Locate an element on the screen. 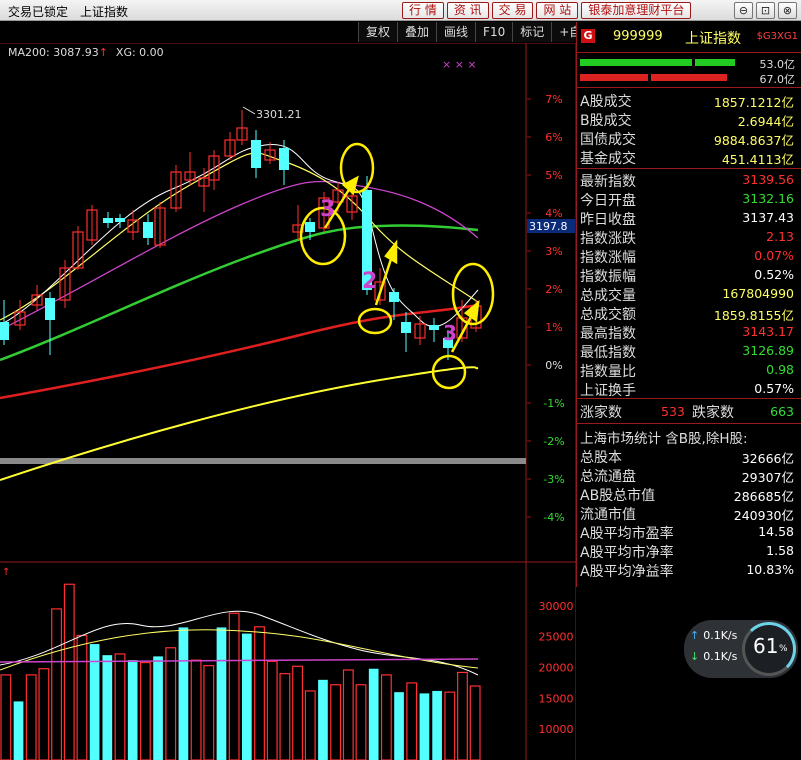 Image resolution: width=801 pixels, height=760 pixels. info-row: A股平均净益率 10.83% is located at coordinates (689, 570).